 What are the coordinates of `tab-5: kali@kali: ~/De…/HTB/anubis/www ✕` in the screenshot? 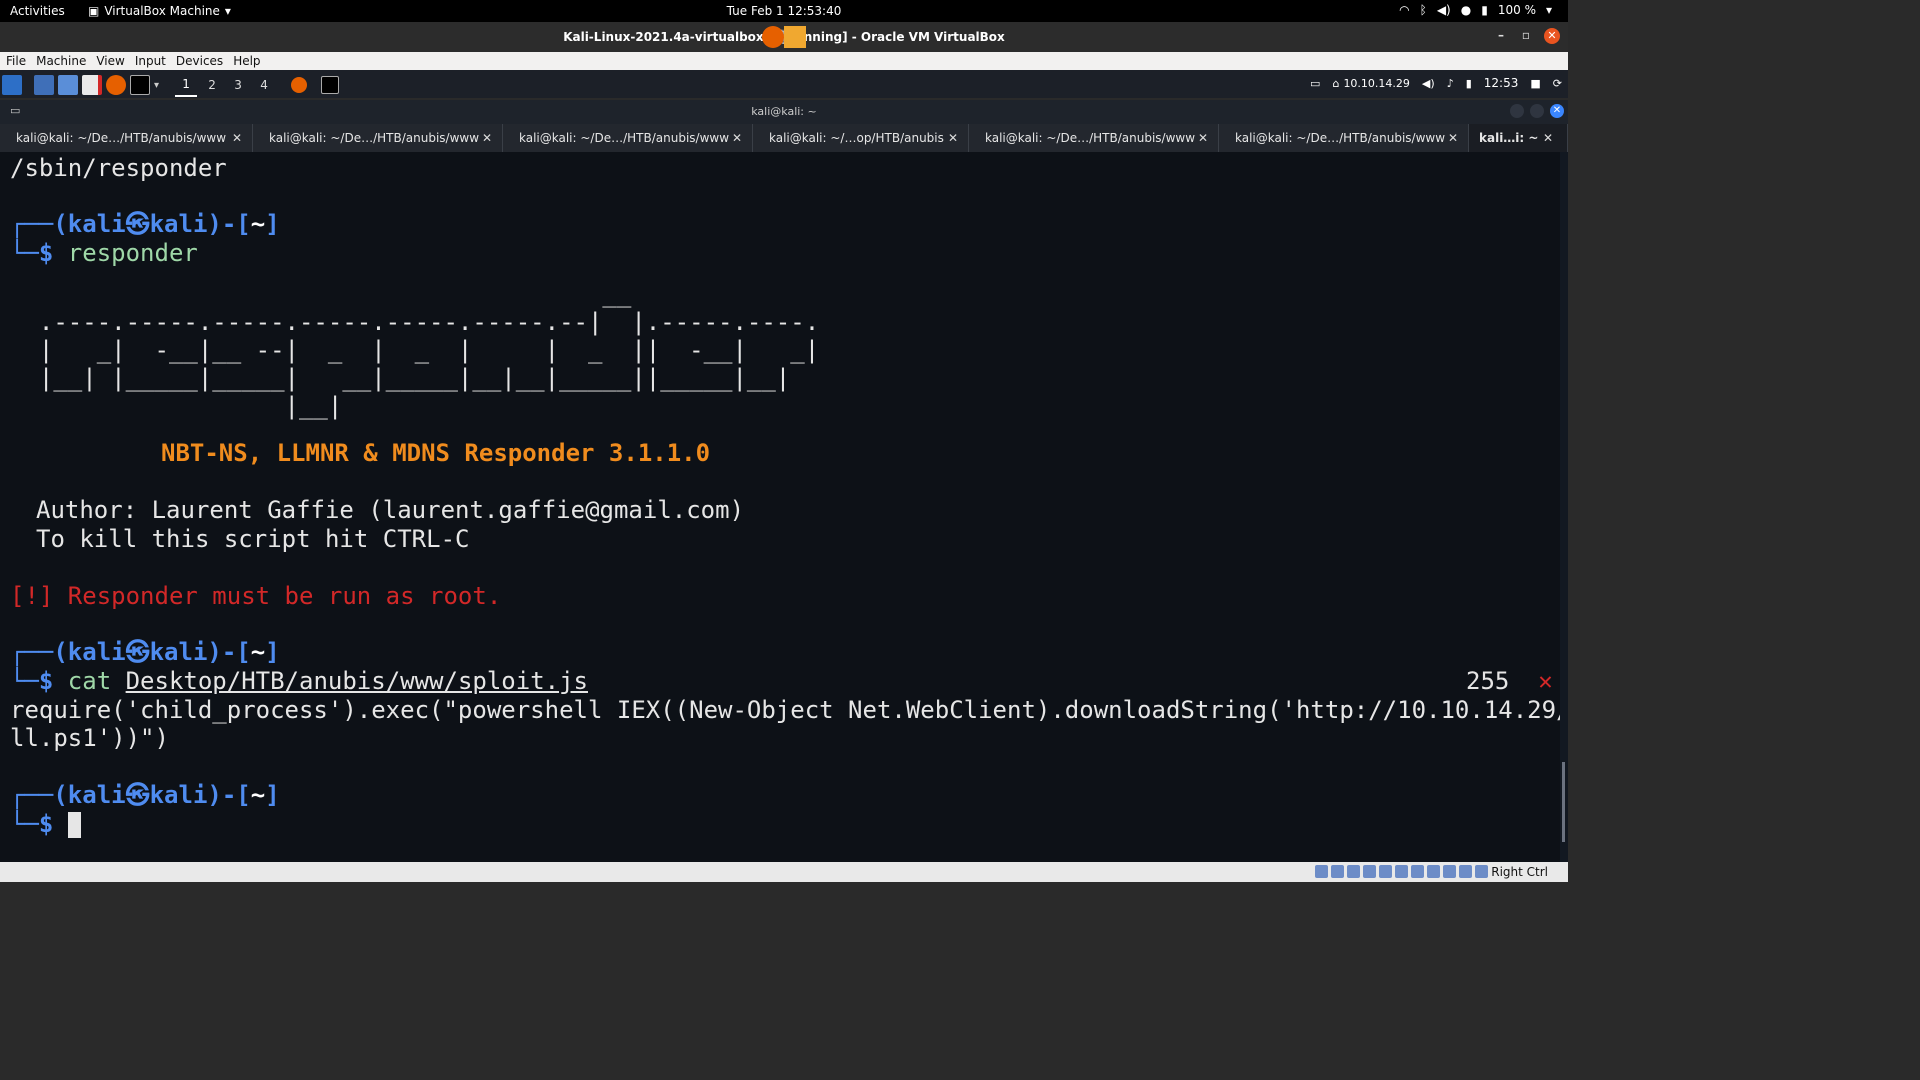 It's located at (1094, 138).